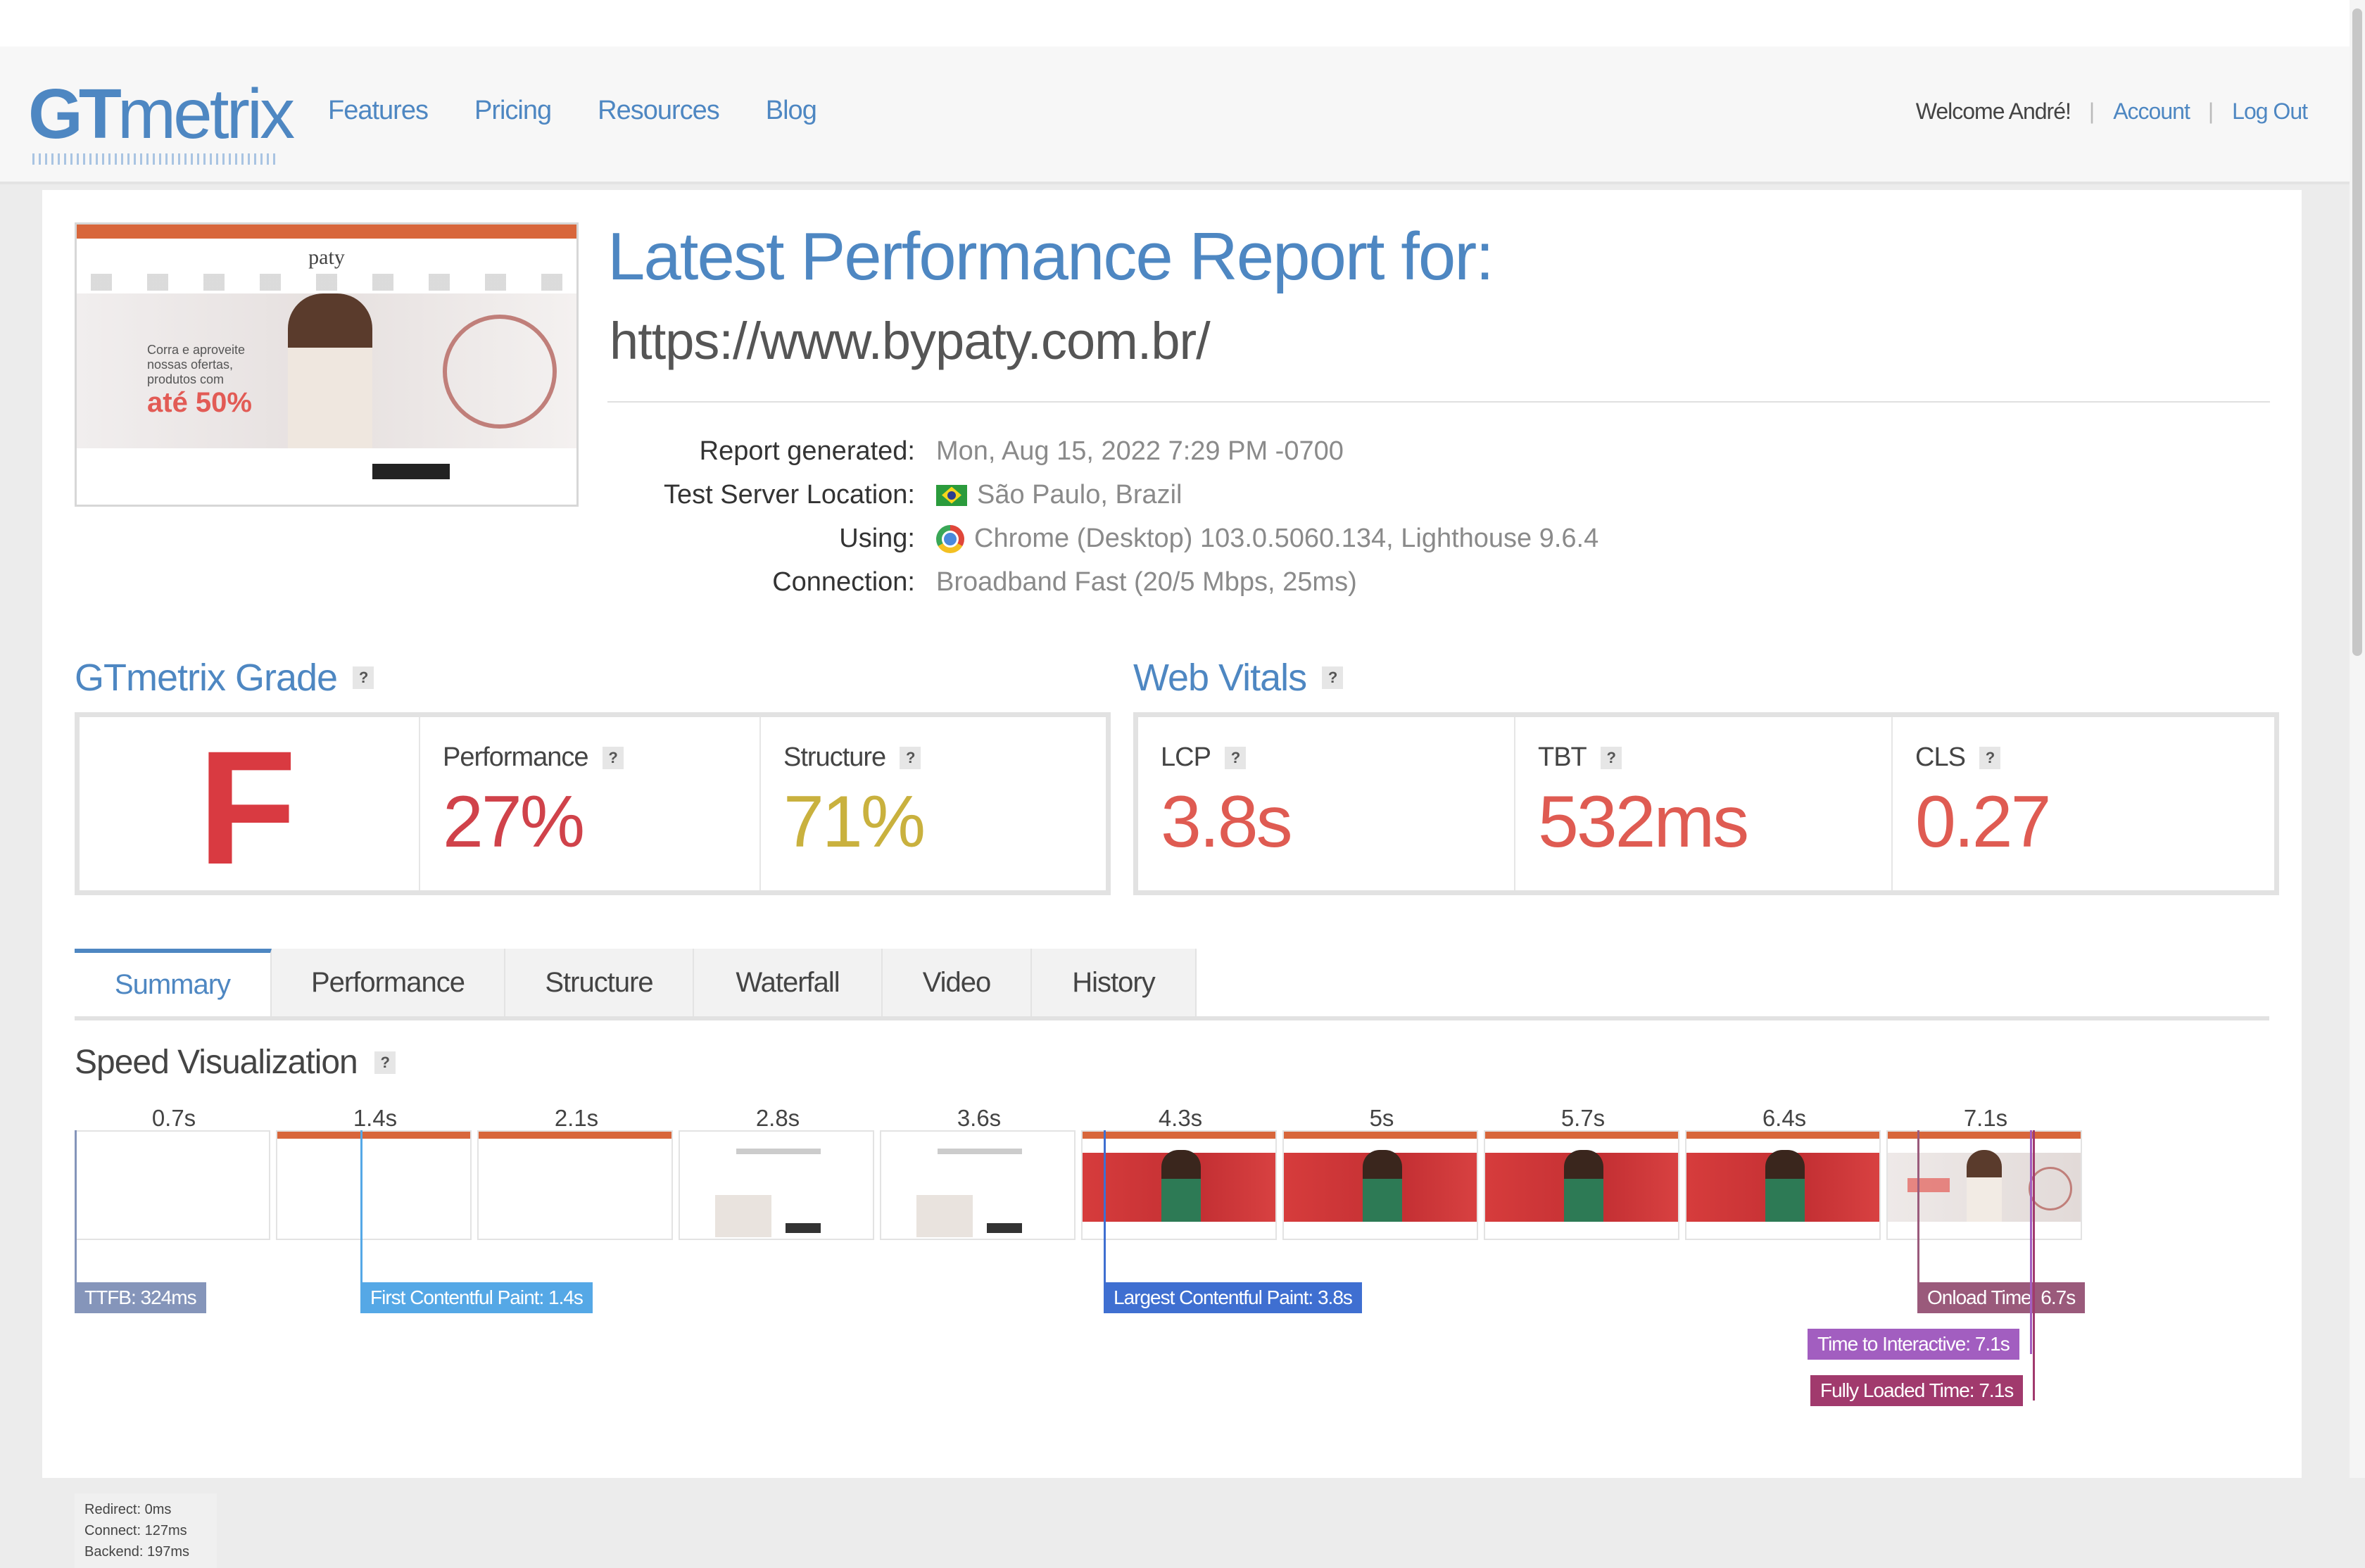  Describe the element at coordinates (2031, 1242) in the screenshot. I see `tti-marker` at that location.